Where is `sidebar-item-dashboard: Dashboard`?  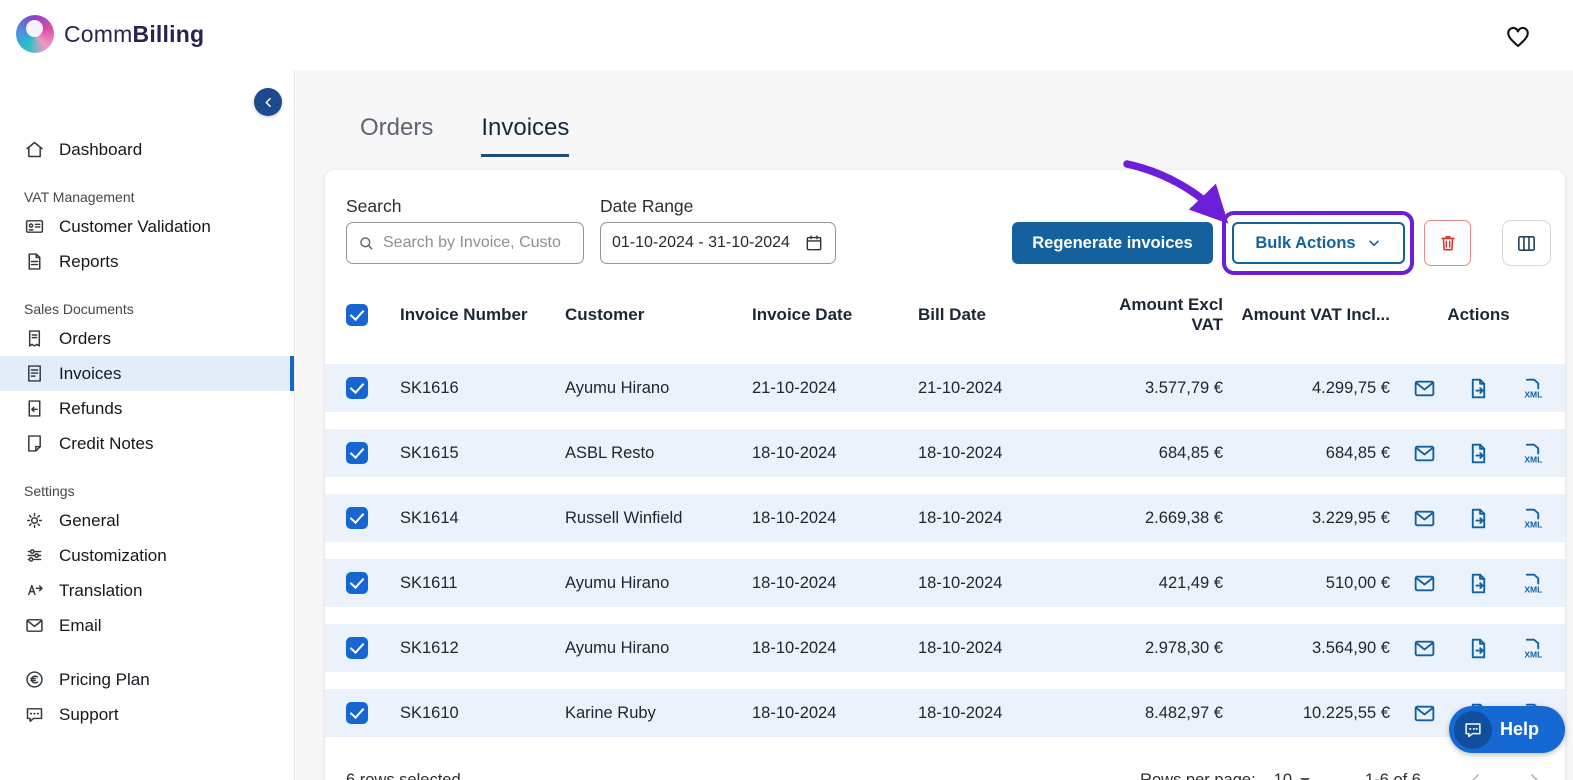
sidebar-item-dashboard: Dashboard is located at coordinates (147, 149).